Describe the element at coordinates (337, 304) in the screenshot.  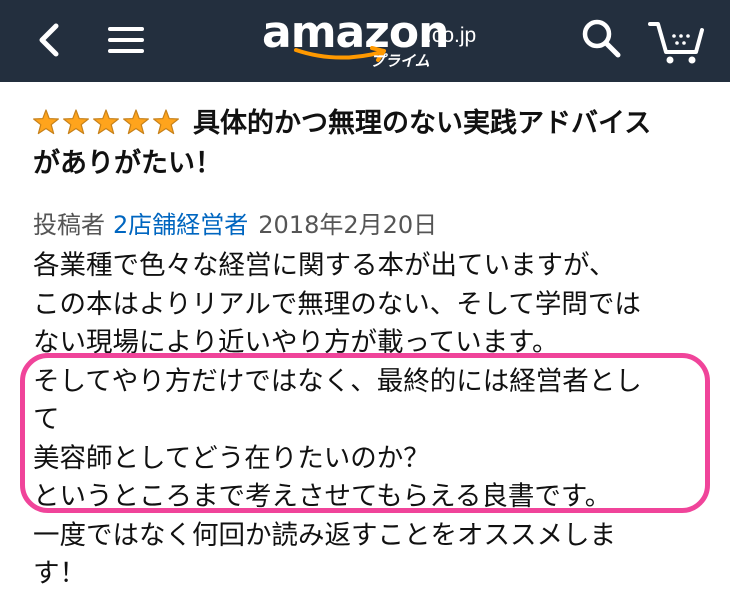
I see `review-body-line: この本はよりリアルで無理のない、そして学問では` at that location.